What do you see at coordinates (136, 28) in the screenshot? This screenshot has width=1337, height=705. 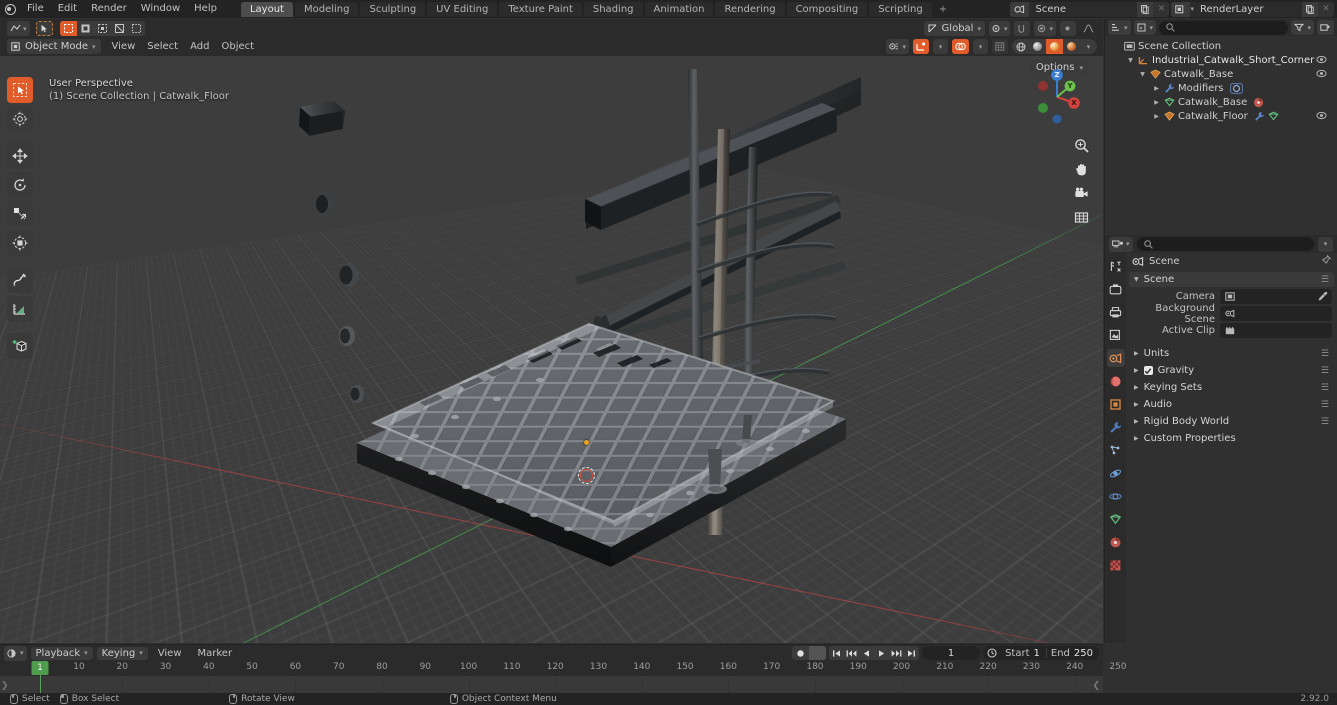 I see `select-intersect-icon` at bounding box center [136, 28].